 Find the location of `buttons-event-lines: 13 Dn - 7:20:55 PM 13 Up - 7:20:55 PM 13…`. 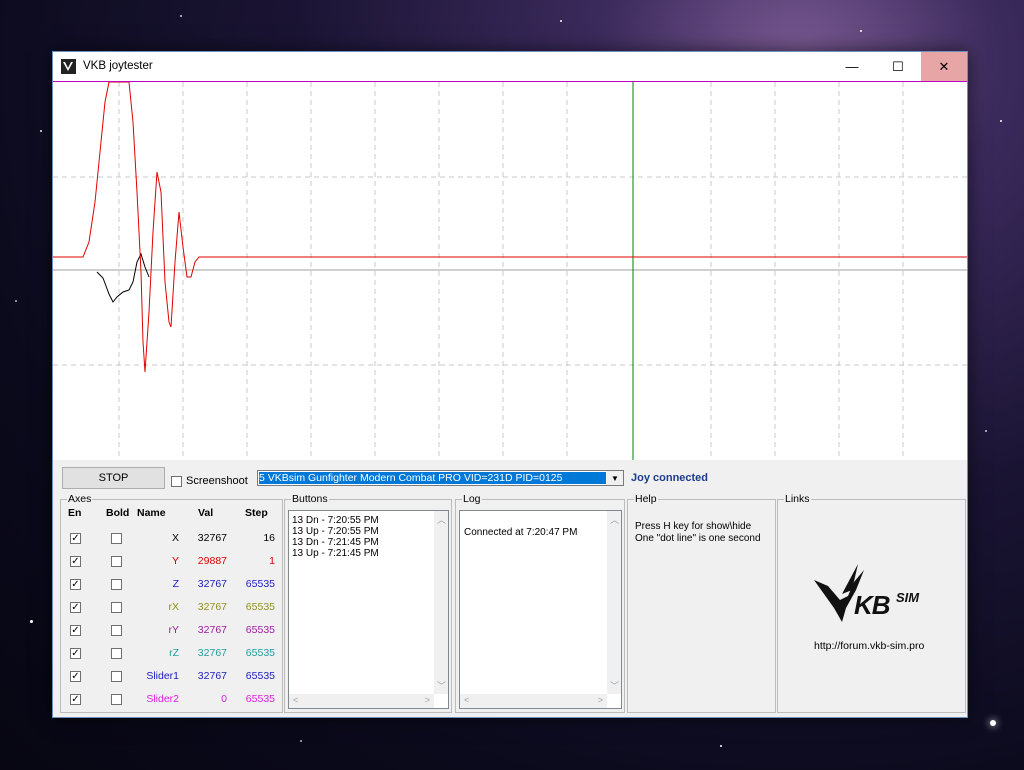

buttons-event-lines: 13 Dn - 7:20:55 PM 13 Up - 7:20:55 PM 13… is located at coordinates (335, 537).